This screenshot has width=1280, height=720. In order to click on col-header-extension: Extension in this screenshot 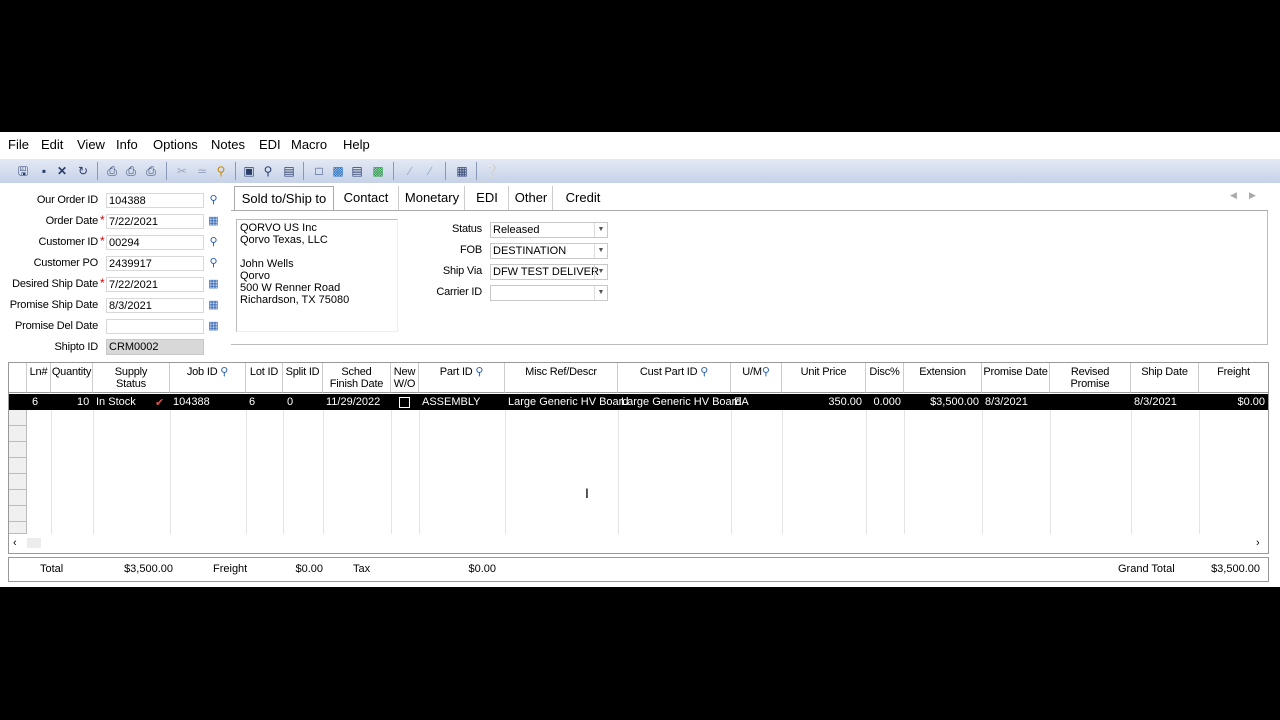, I will do `click(943, 378)`.